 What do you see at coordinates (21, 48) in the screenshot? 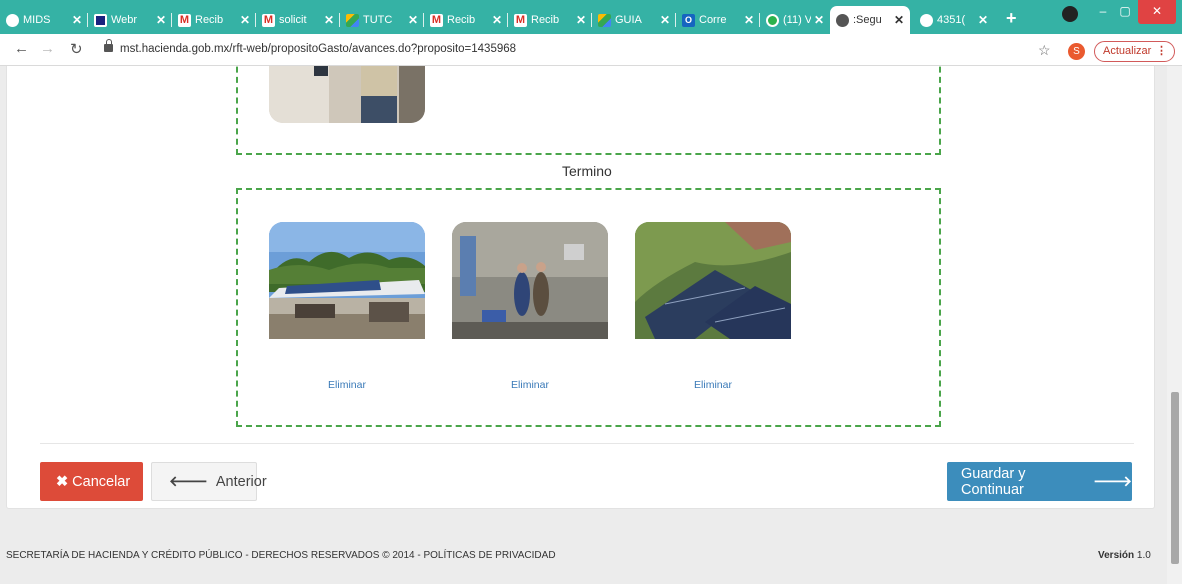
I see `back-icon: ←` at bounding box center [21, 48].